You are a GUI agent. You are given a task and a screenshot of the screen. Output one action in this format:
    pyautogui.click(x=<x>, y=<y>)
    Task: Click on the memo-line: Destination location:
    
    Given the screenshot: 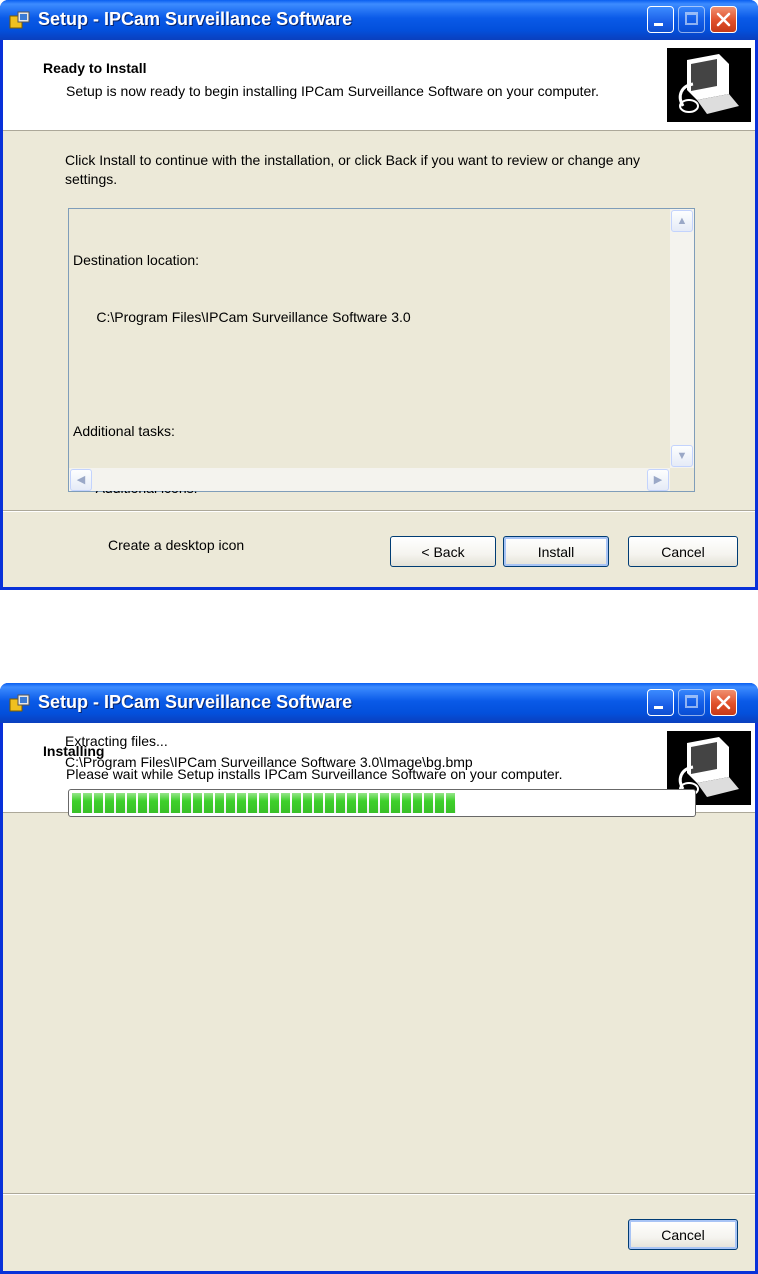 What is the action you would take?
    pyautogui.click(x=136, y=260)
    